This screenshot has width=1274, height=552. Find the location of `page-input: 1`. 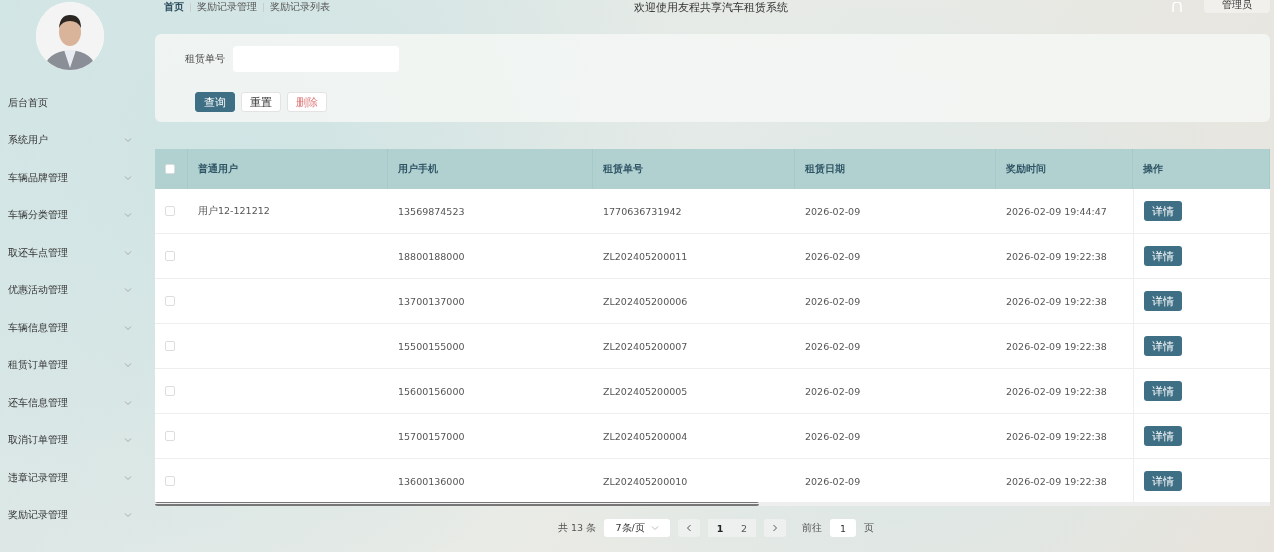

page-input: 1 is located at coordinates (843, 528).